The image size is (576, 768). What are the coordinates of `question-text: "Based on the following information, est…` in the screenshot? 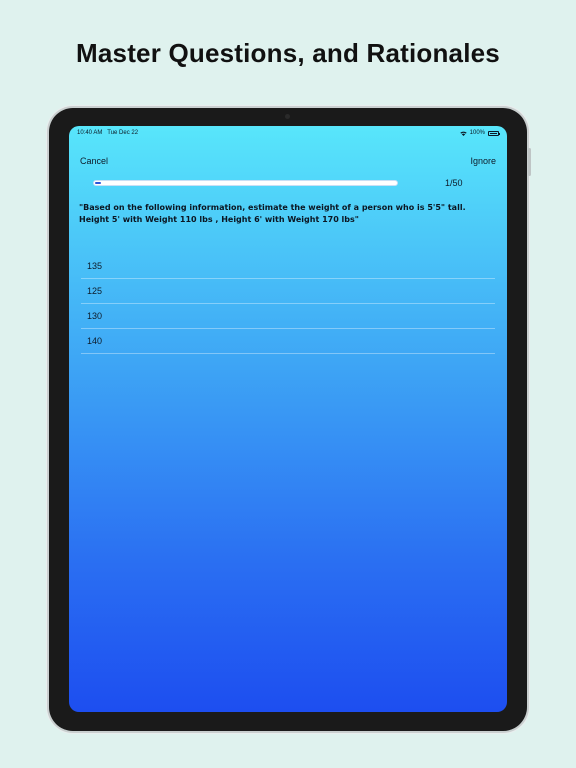 It's located at (272, 213).